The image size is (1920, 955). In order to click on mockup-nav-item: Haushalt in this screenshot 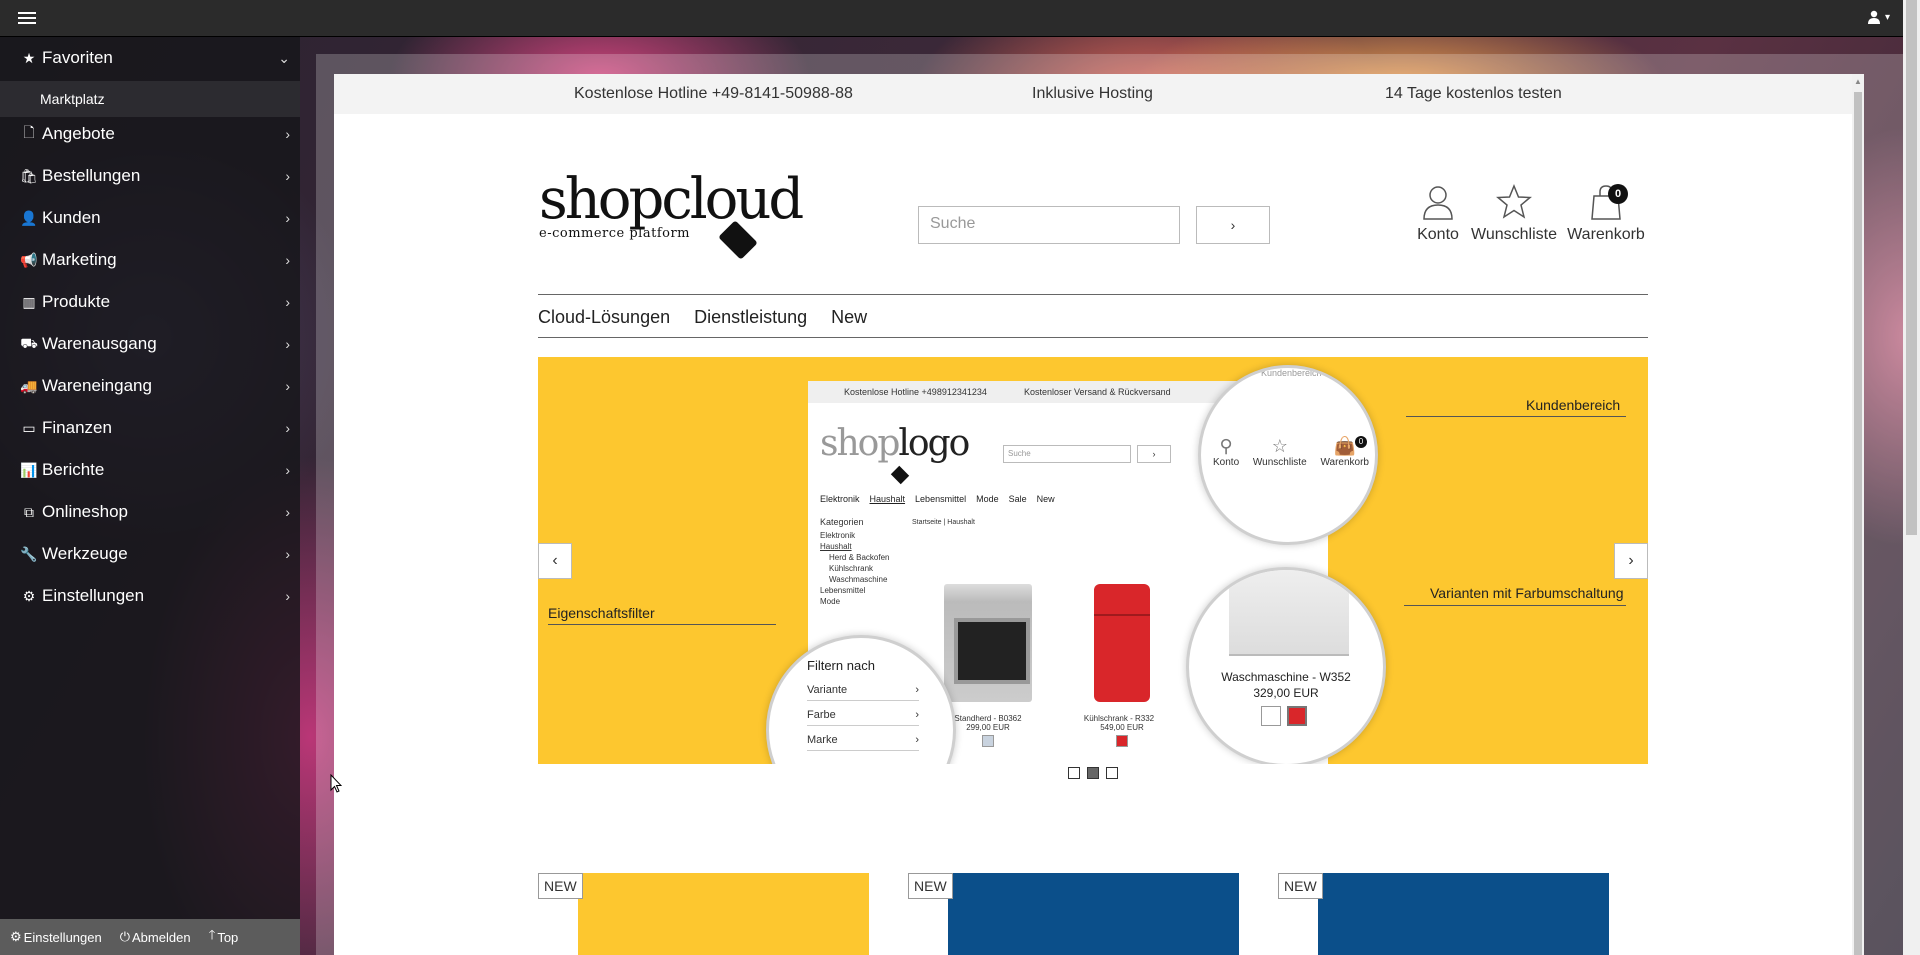, I will do `click(887, 499)`.